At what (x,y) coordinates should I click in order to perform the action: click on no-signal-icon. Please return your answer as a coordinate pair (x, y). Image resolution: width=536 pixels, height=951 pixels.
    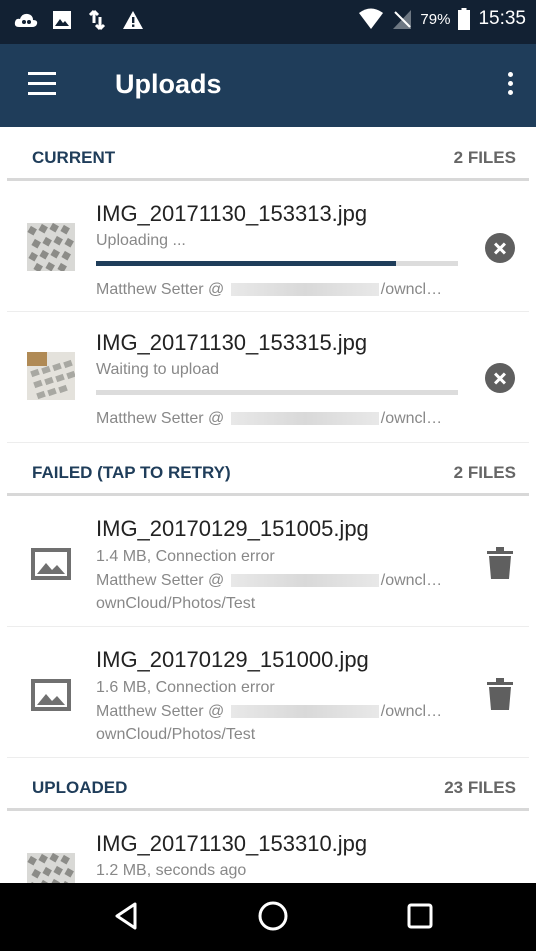
    Looking at the image, I should click on (402, 19).